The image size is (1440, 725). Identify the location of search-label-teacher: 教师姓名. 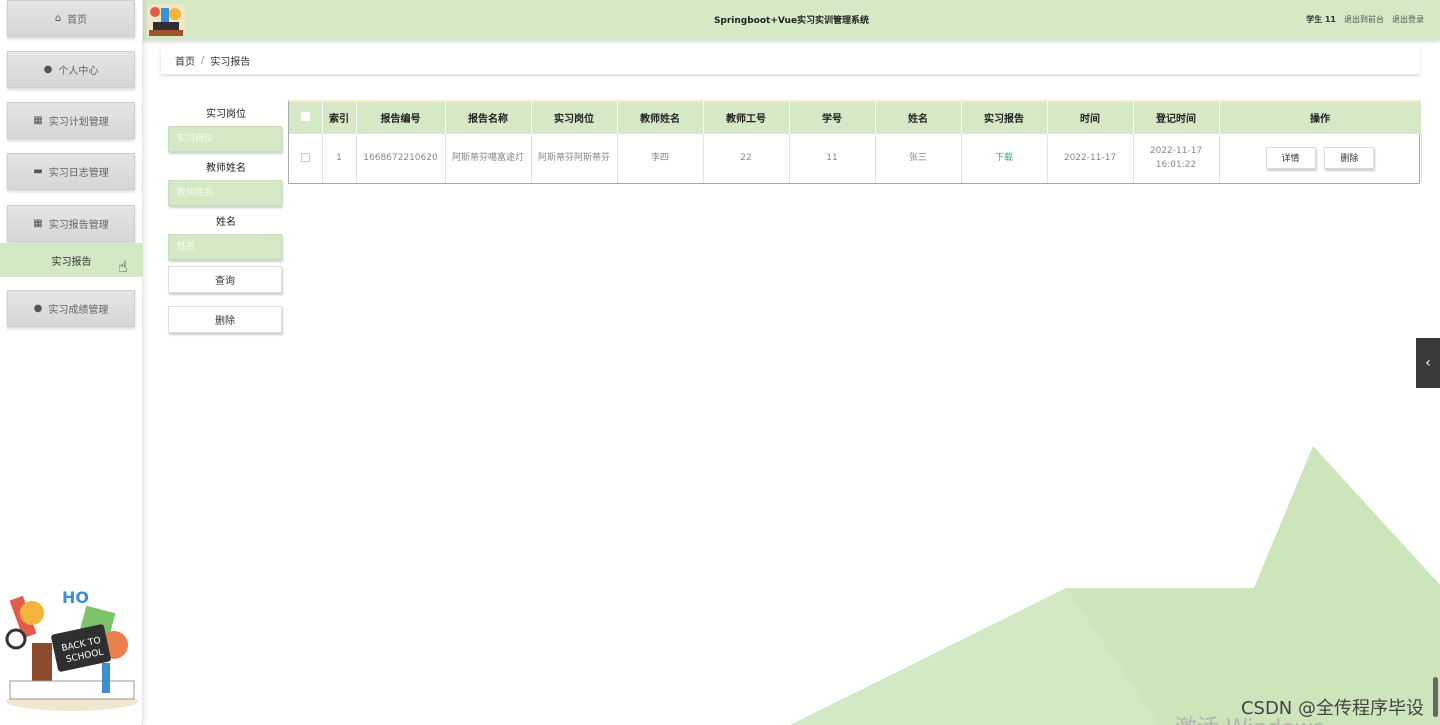
(226, 168).